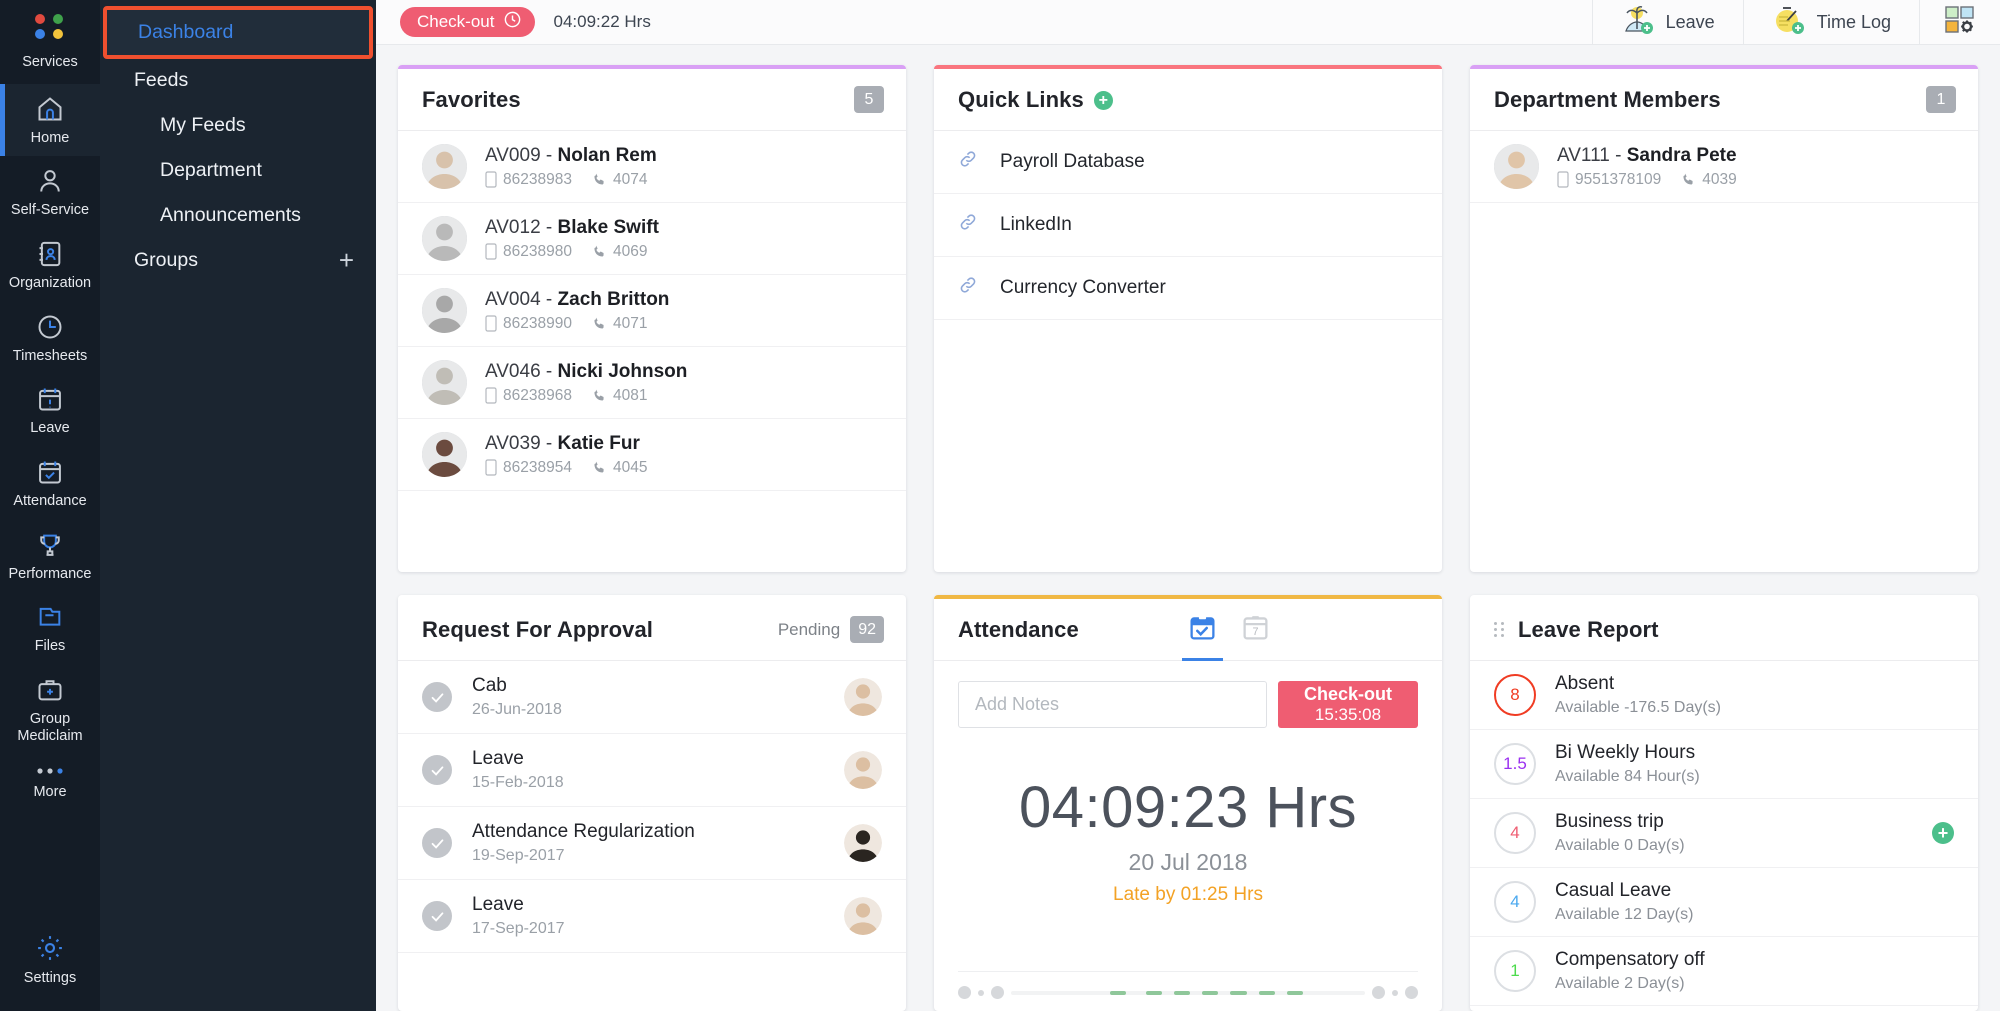  I want to click on time-log-button: Time Log, so click(1830, 22).